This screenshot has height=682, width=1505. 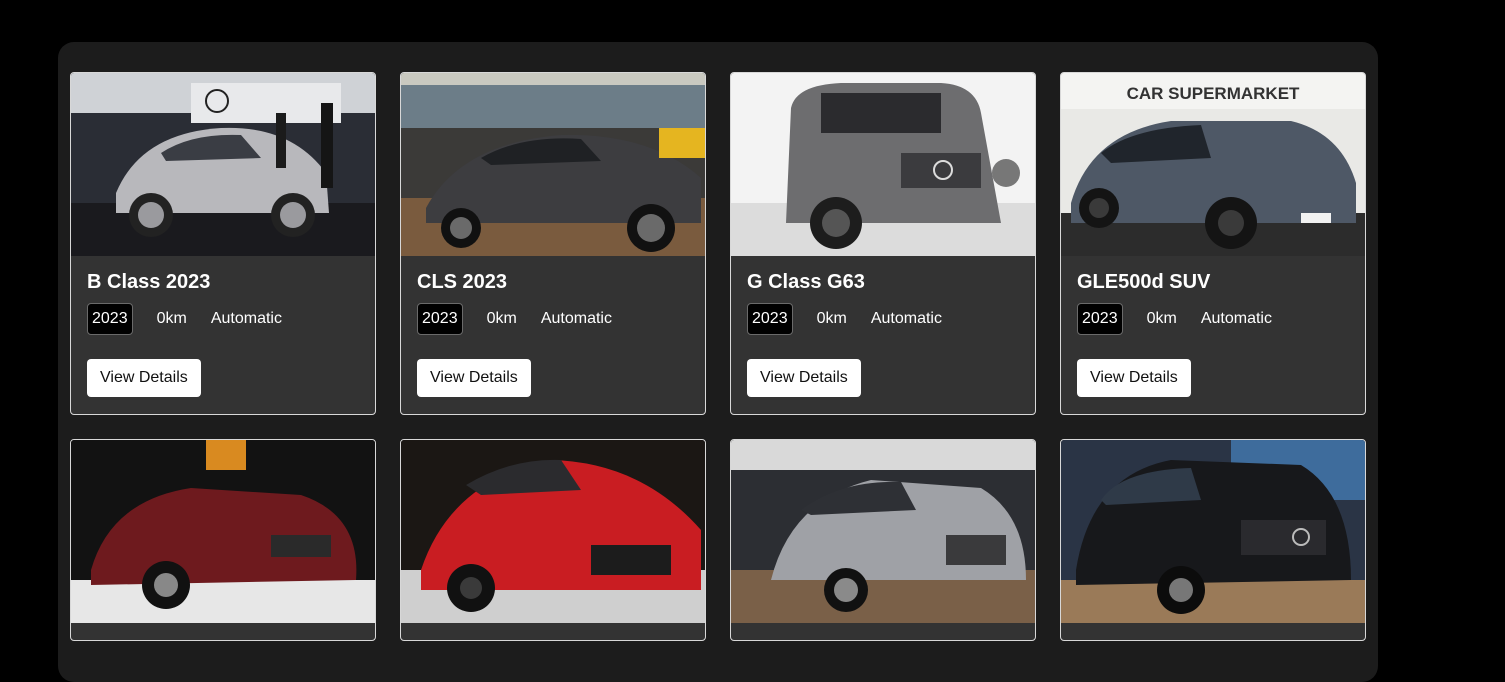 What do you see at coordinates (149, 282) in the screenshot?
I see `car-title: B Class 2023` at bounding box center [149, 282].